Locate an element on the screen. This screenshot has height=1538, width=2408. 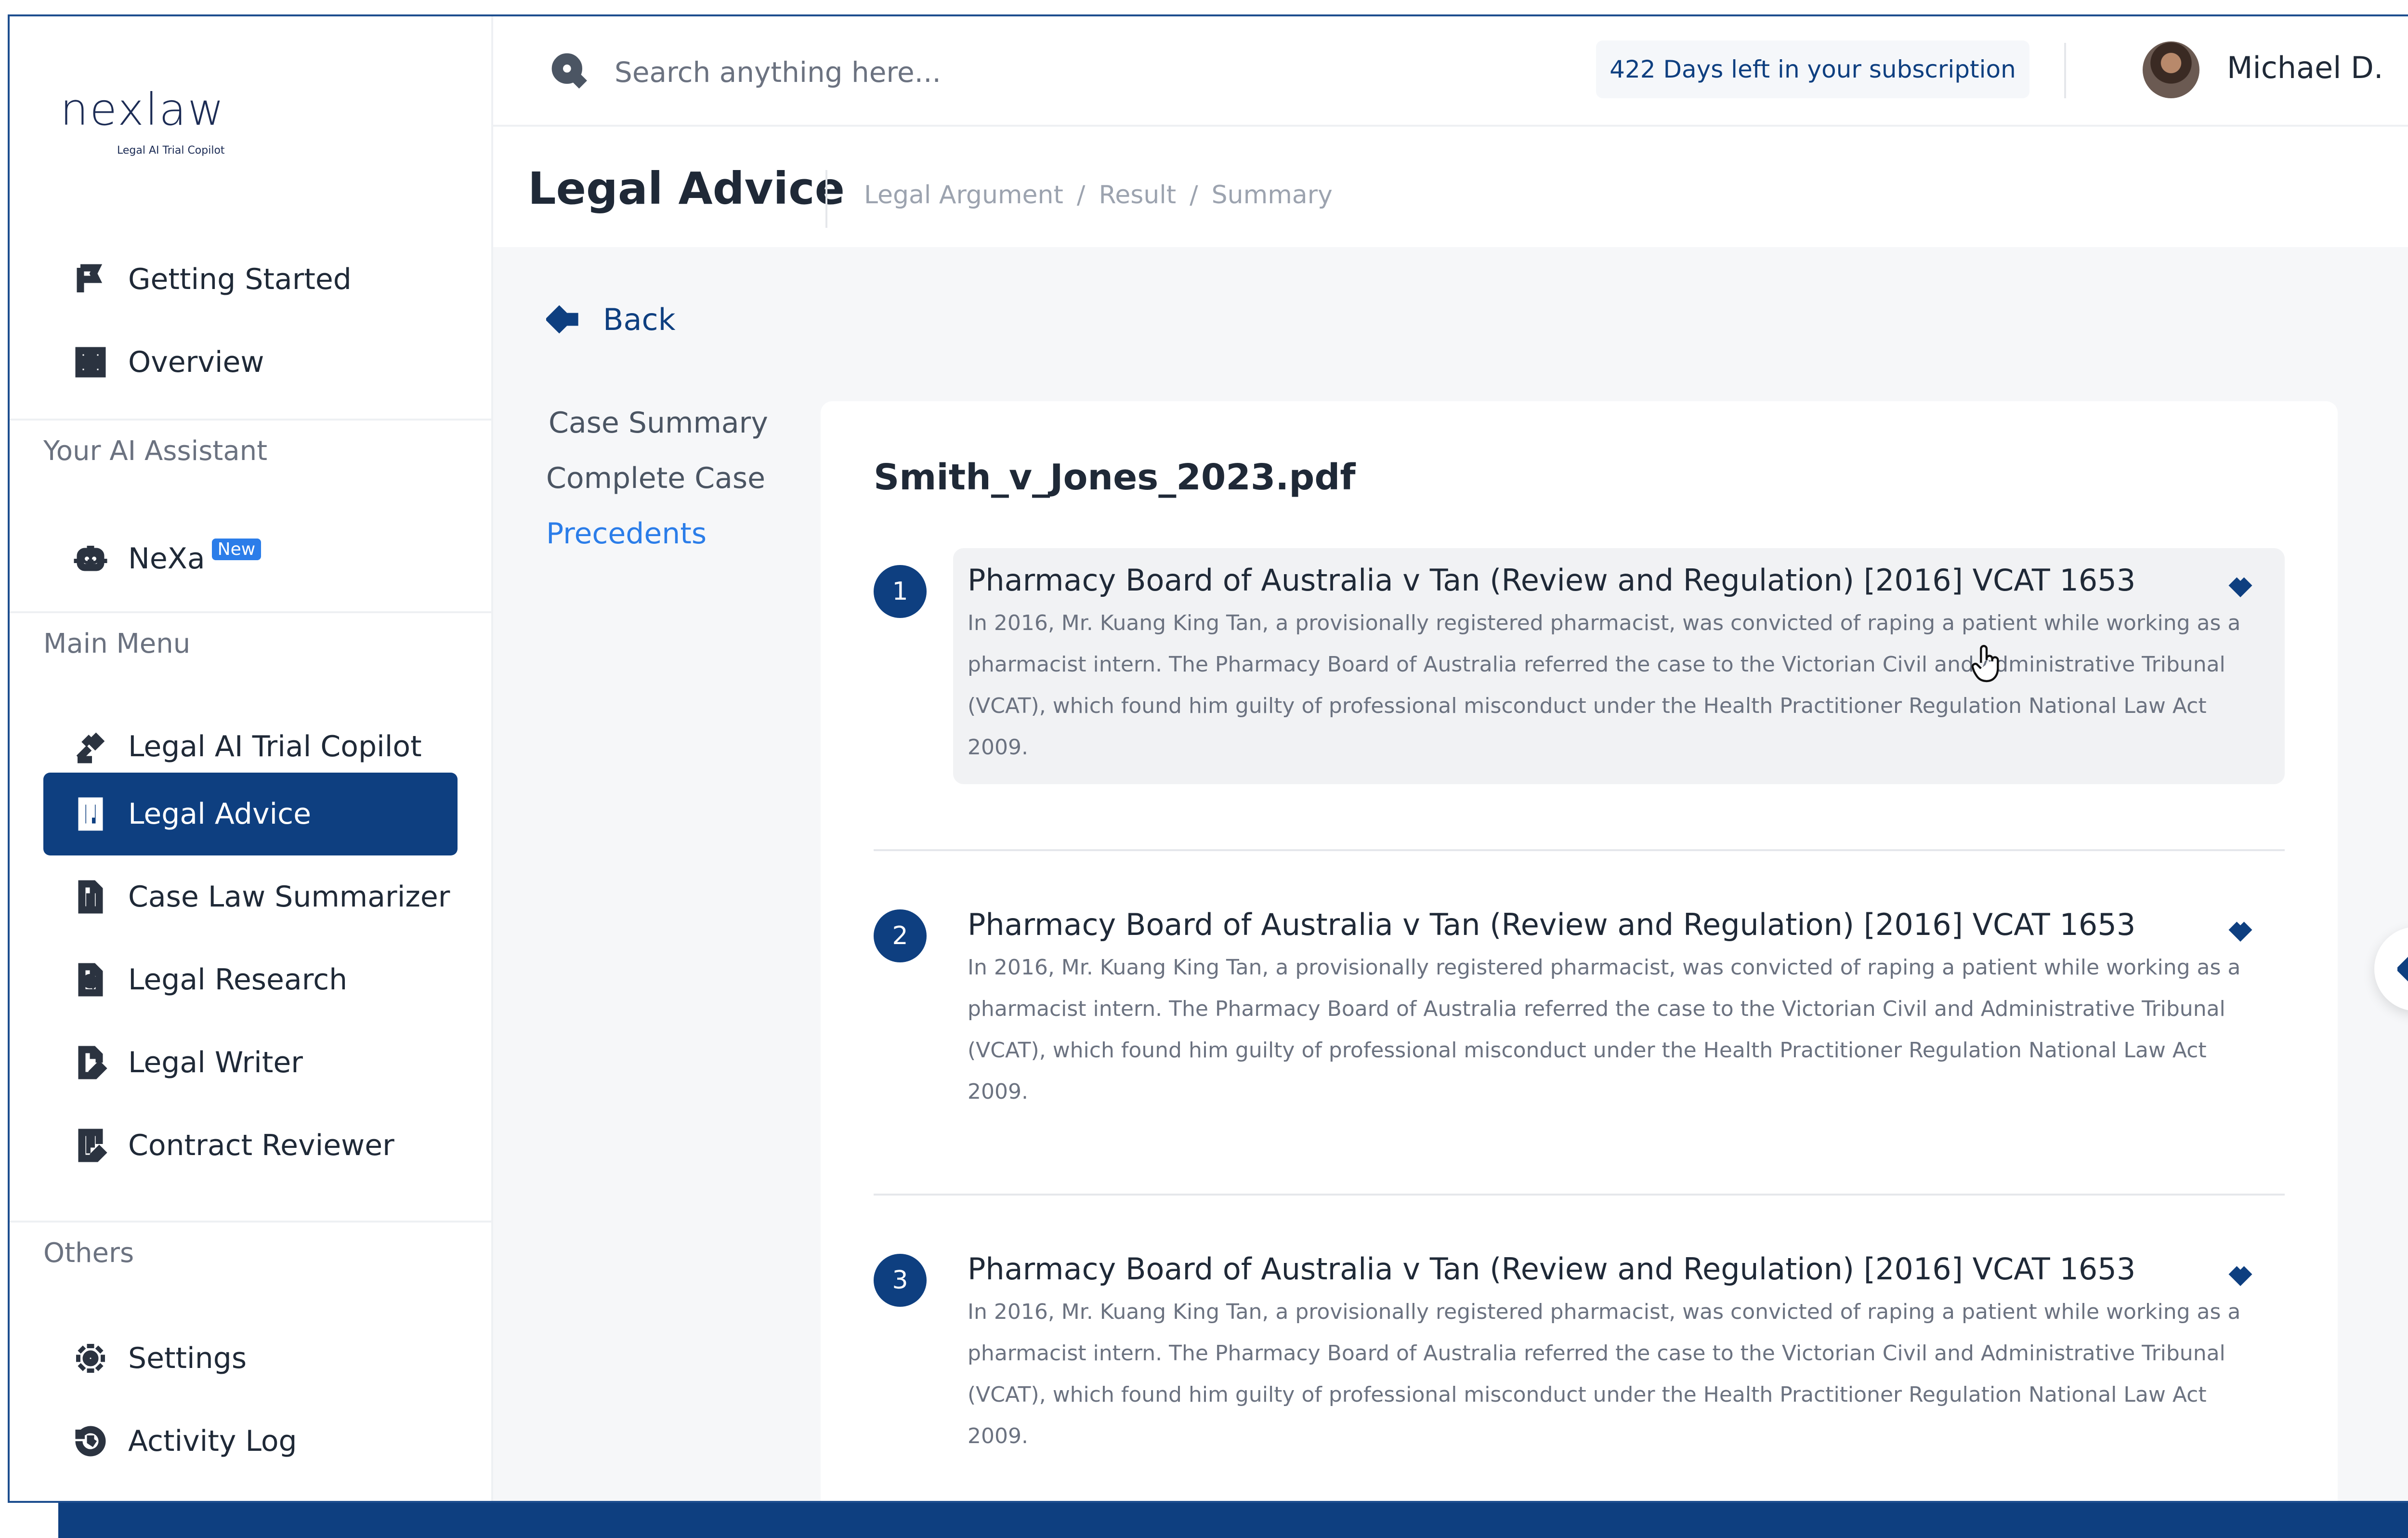
nexlaw-logo: nexlaw Legal AI Trial Copilot is located at coordinates (156, 127).